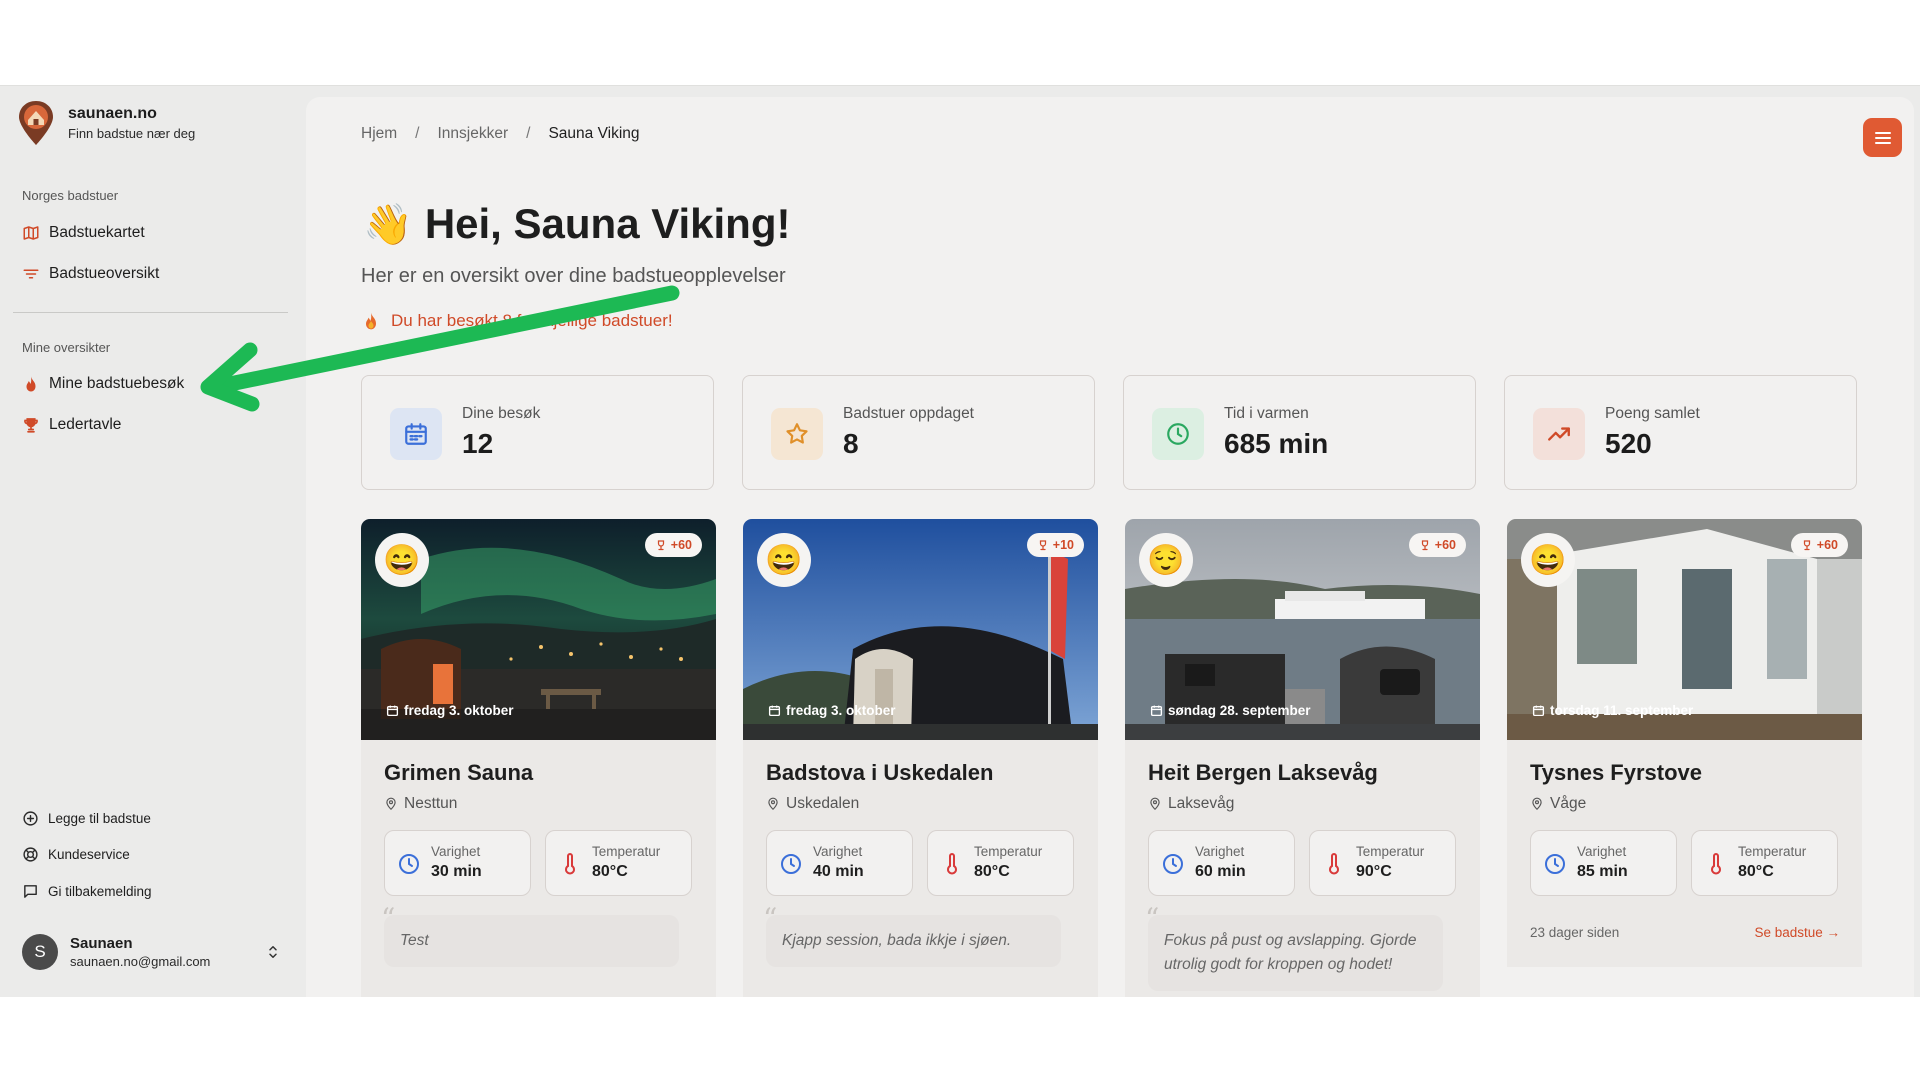 The width and height of the screenshot is (1920, 1080). I want to click on trending-up-icon, so click(1559, 434).